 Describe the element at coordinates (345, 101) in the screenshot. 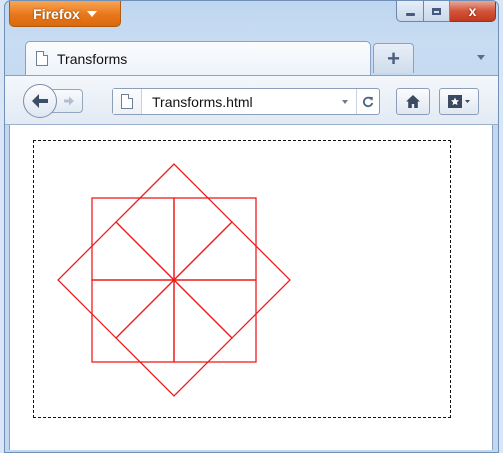

I see `history-dropdown-icon` at that location.